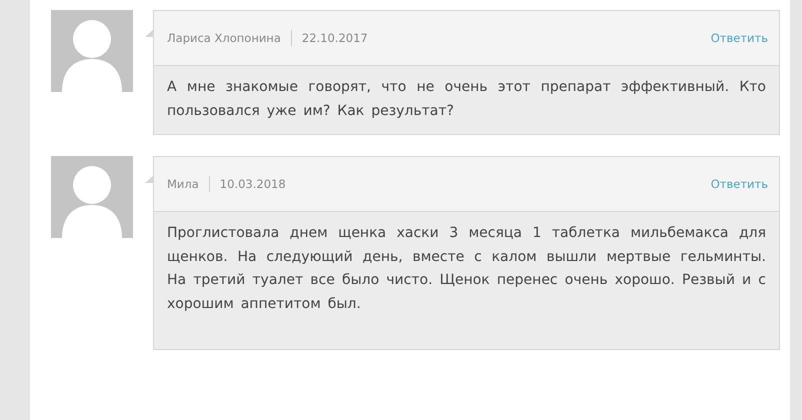 This screenshot has width=802, height=420. Describe the element at coordinates (229, 38) in the screenshot. I see `author-name: Лариса Хлопонина` at that location.